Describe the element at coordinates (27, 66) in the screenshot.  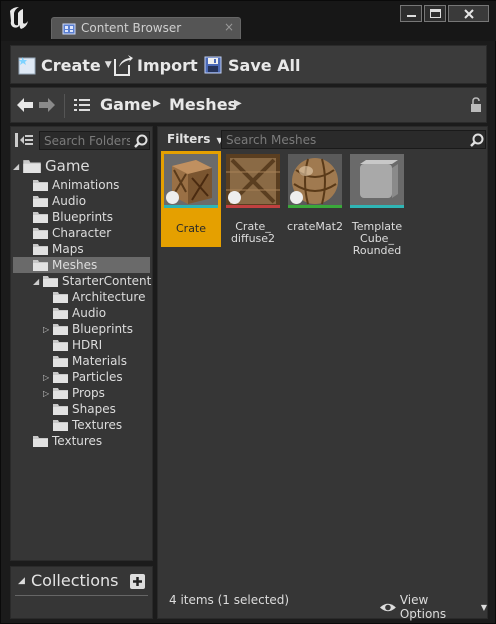
I see `create-icon` at that location.